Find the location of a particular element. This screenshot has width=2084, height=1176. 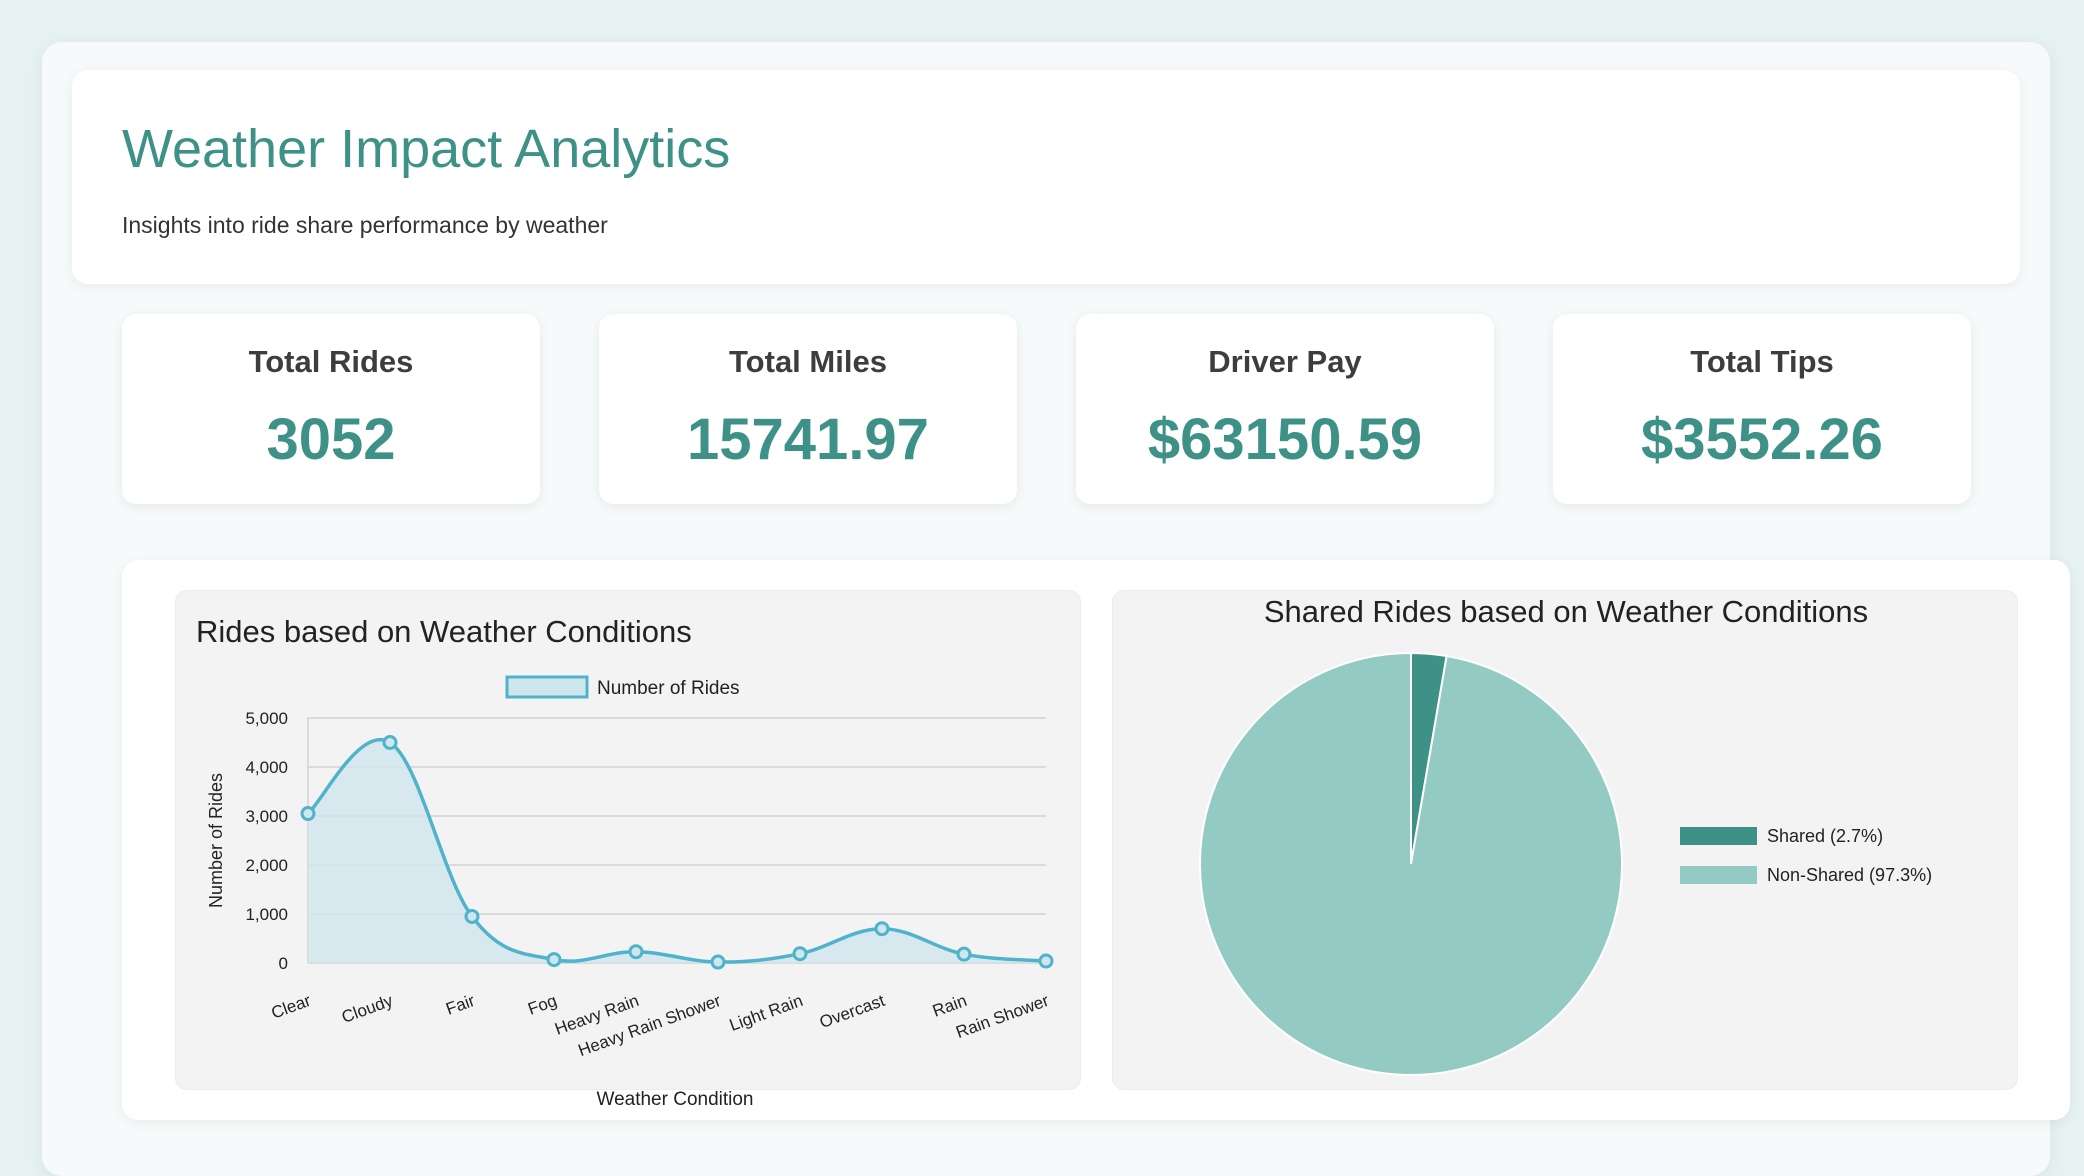

x-axis-title: Weather Condition is located at coordinates (674, 1099).